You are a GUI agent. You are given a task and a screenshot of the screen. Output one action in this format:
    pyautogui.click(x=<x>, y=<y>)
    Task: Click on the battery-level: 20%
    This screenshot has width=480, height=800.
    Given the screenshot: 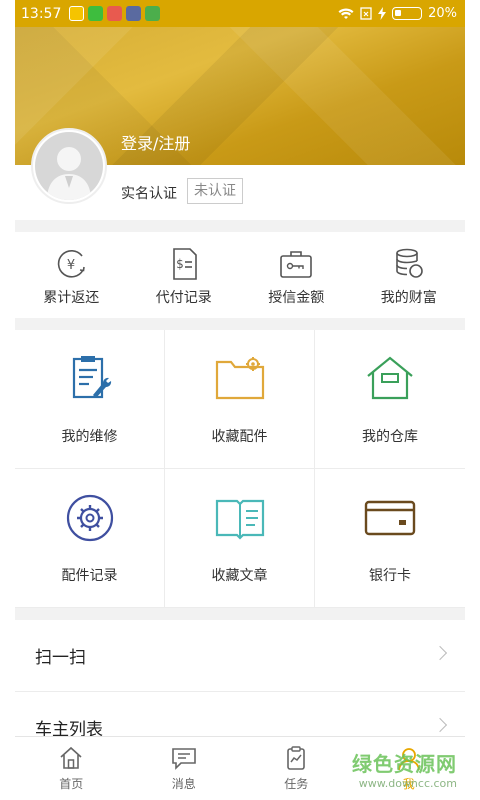 What is the action you would take?
    pyautogui.click(x=442, y=13)
    